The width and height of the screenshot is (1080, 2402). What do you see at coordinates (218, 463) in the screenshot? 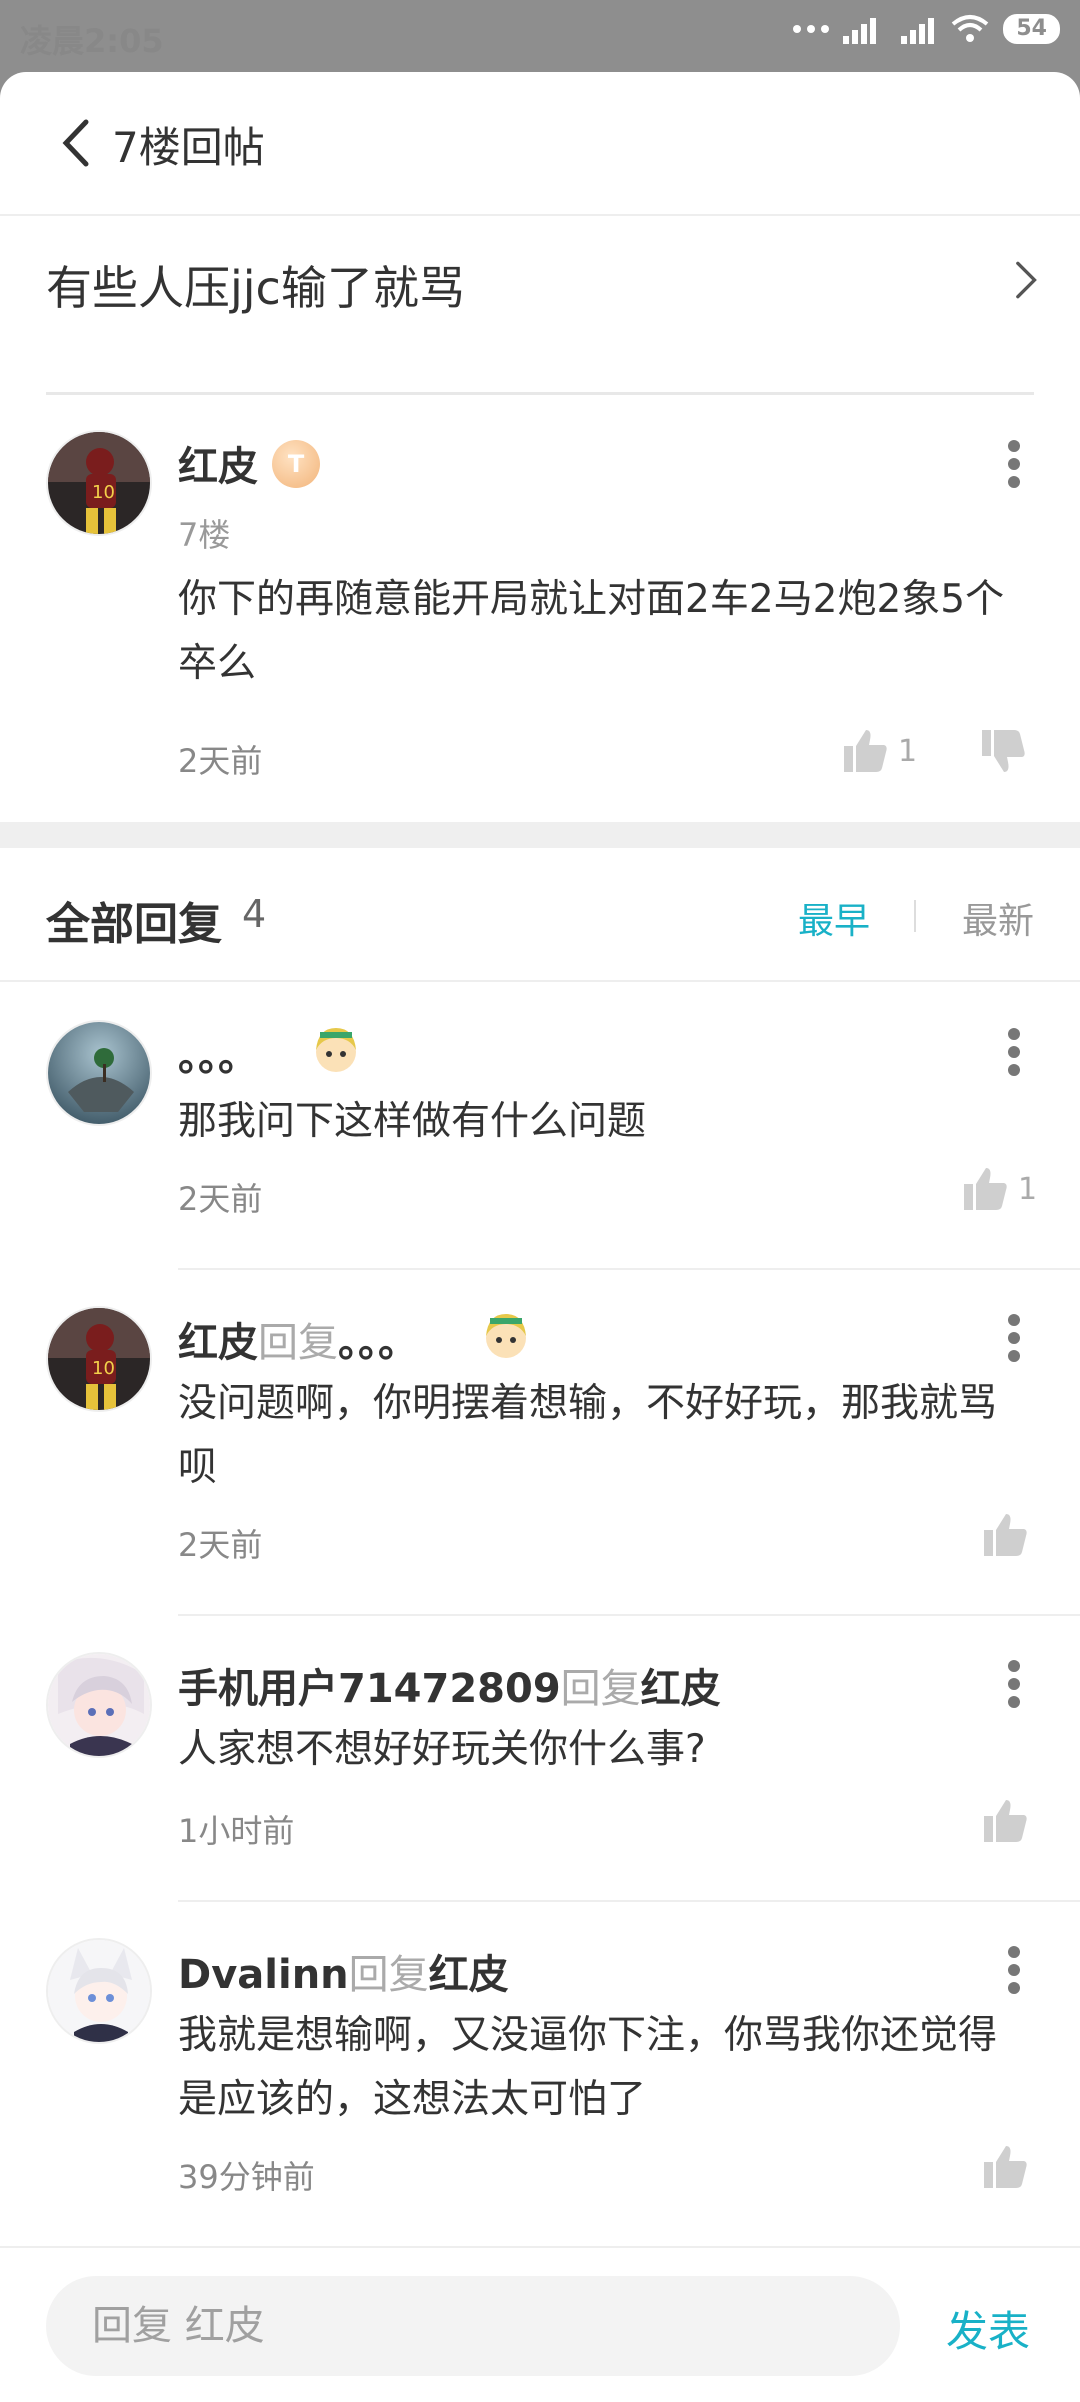
I see `author-name: 红皮` at bounding box center [218, 463].